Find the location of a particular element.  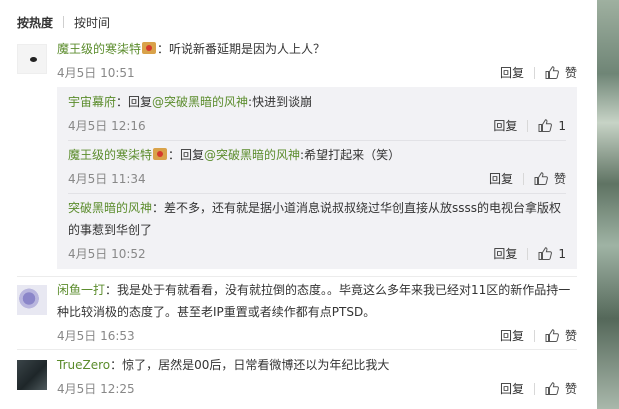

reply-body: 魔王级的寒柒特 ：回复@突破黑暗的风神:希望打起来（笑） is located at coordinates (234, 155).